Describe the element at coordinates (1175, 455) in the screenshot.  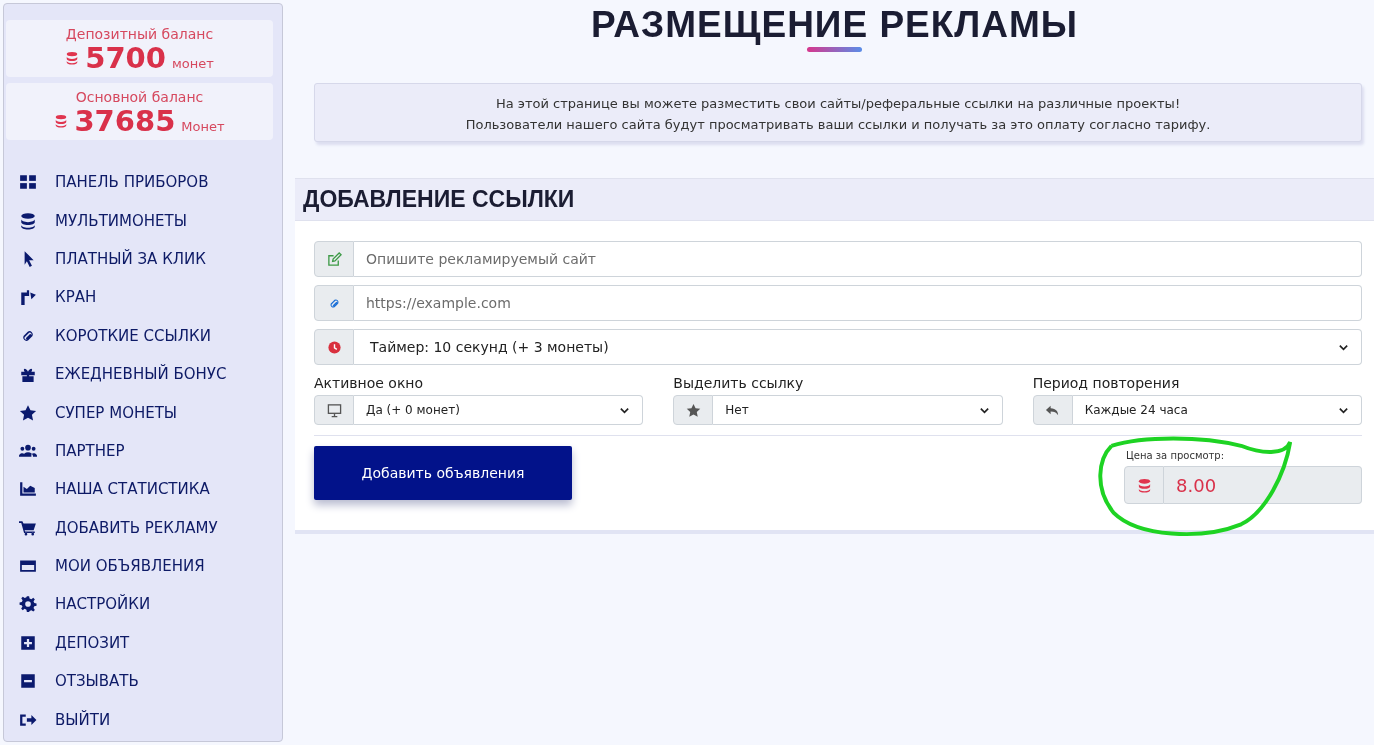
I see `price-label: Цена за просмотр:` at that location.